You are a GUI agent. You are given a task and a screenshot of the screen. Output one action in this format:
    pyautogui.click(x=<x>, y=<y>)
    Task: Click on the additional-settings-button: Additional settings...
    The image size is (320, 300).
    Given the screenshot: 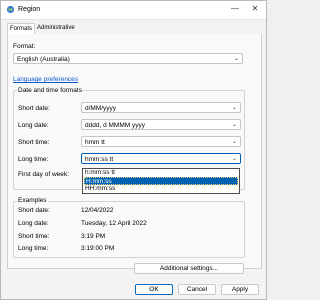 What is the action you would take?
    pyautogui.click(x=189, y=268)
    